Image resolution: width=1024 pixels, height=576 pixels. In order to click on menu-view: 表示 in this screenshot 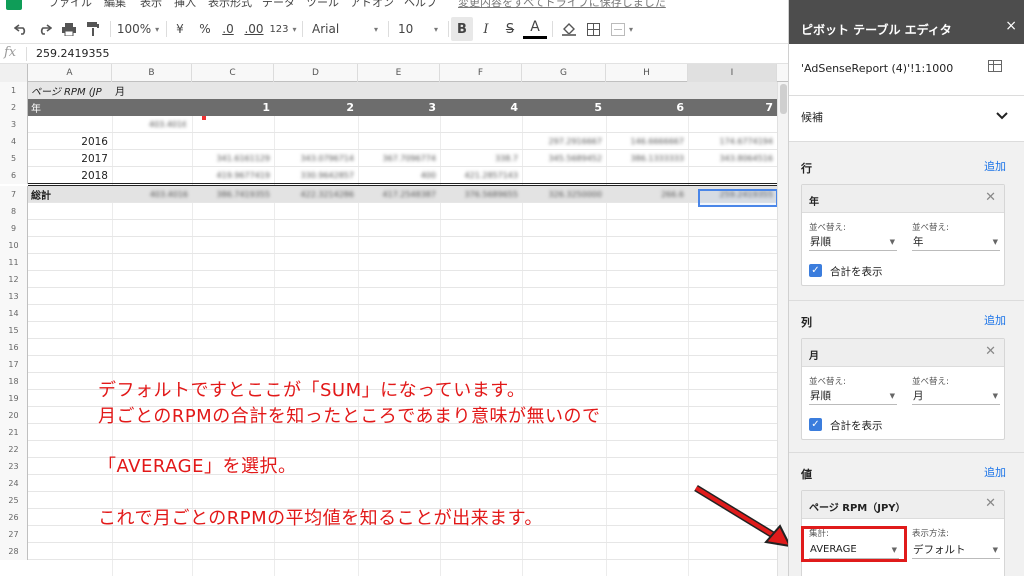, I will do `click(151, 5)`.